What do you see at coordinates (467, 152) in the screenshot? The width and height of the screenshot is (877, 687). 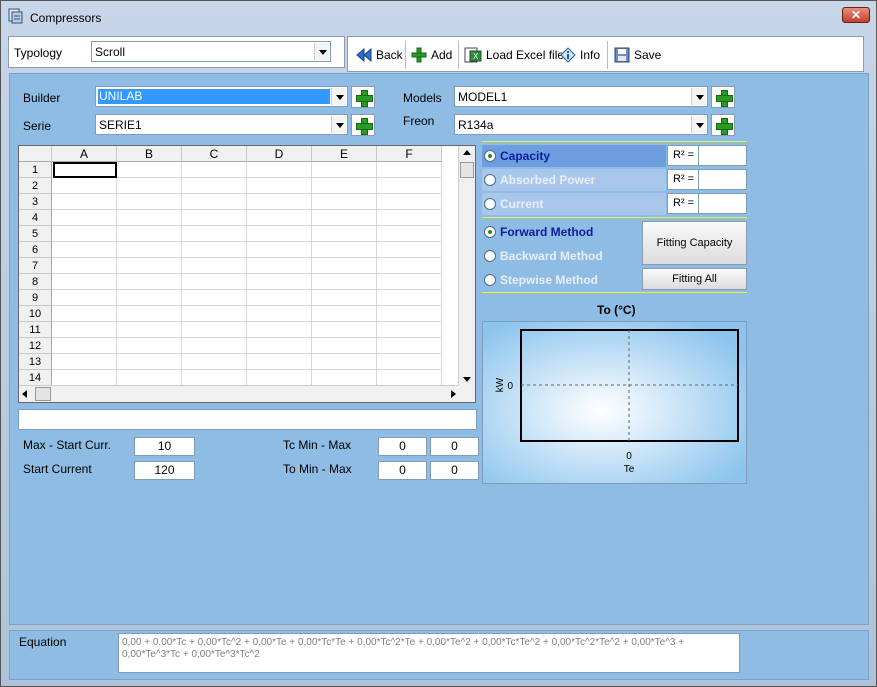 I see `scroll-up-icon` at bounding box center [467, 152].